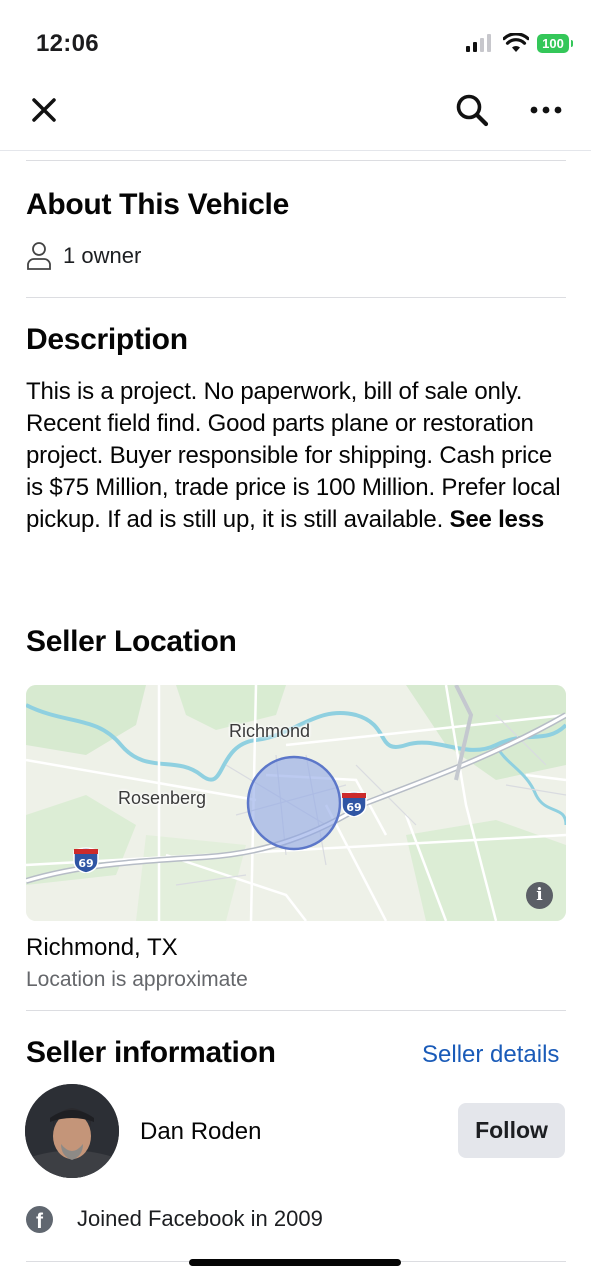 The width and height of the screenshot is (591, 1279). Describe the element at coordinates (131, 641) in the screenshot. I see `seller-location-title: Seller Location` at that location.